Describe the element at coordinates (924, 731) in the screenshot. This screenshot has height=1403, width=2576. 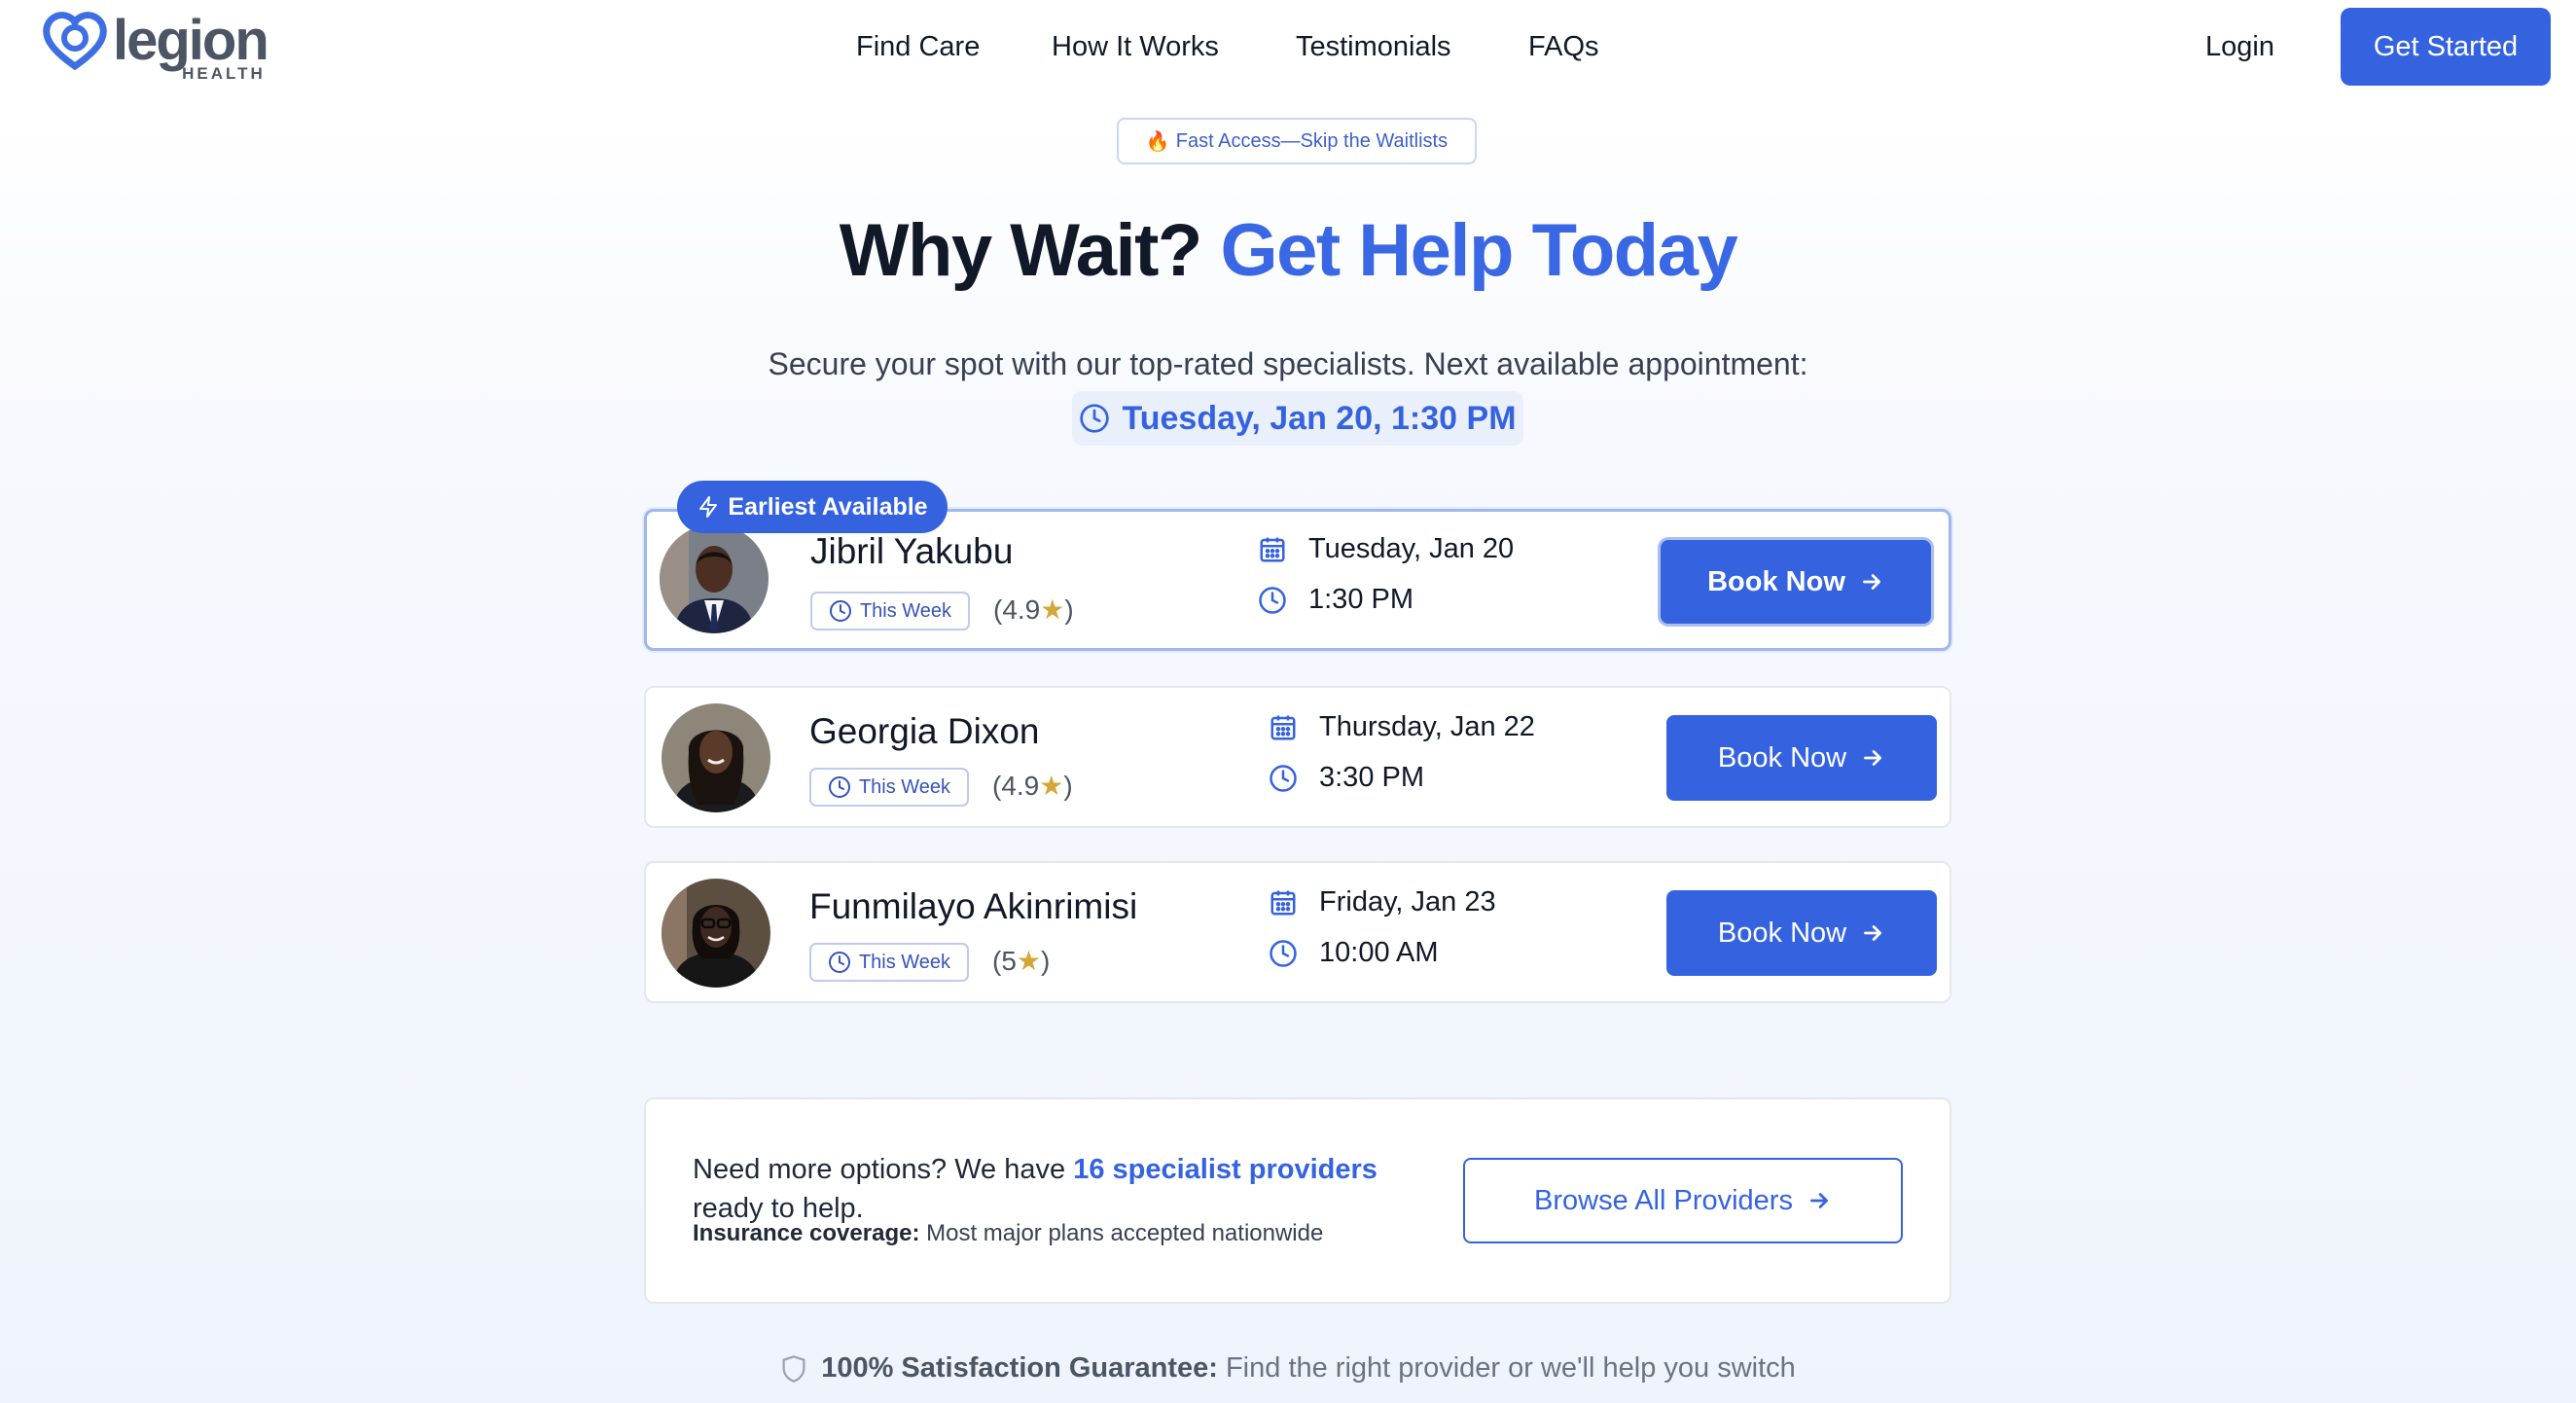
I see `provider-name: Georgia Dixon` at that location.